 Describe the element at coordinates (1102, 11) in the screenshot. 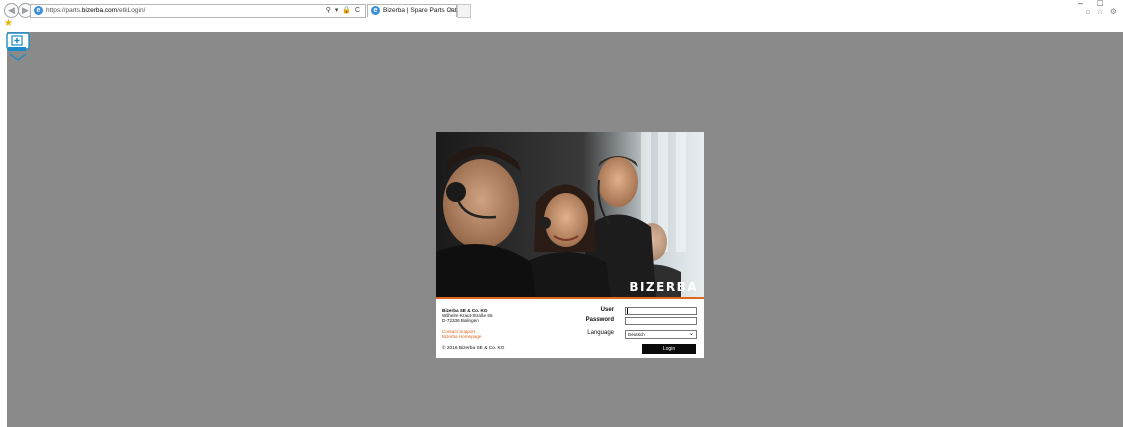

I see `toolbar-icons: ⌂ ☆ ⚙` at that location.